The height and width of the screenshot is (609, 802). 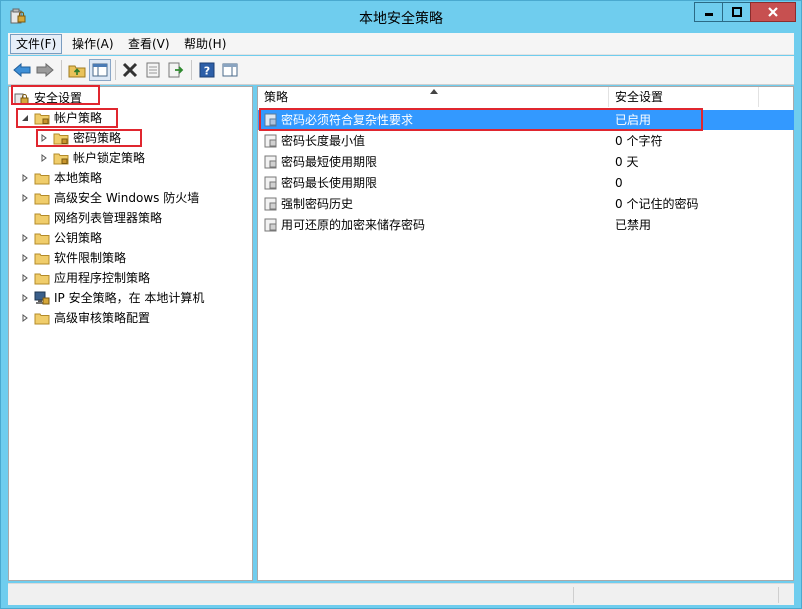 I want to click on tree-item-advanced-audit: 高级审核策略配置, so click(x=84, y=318).